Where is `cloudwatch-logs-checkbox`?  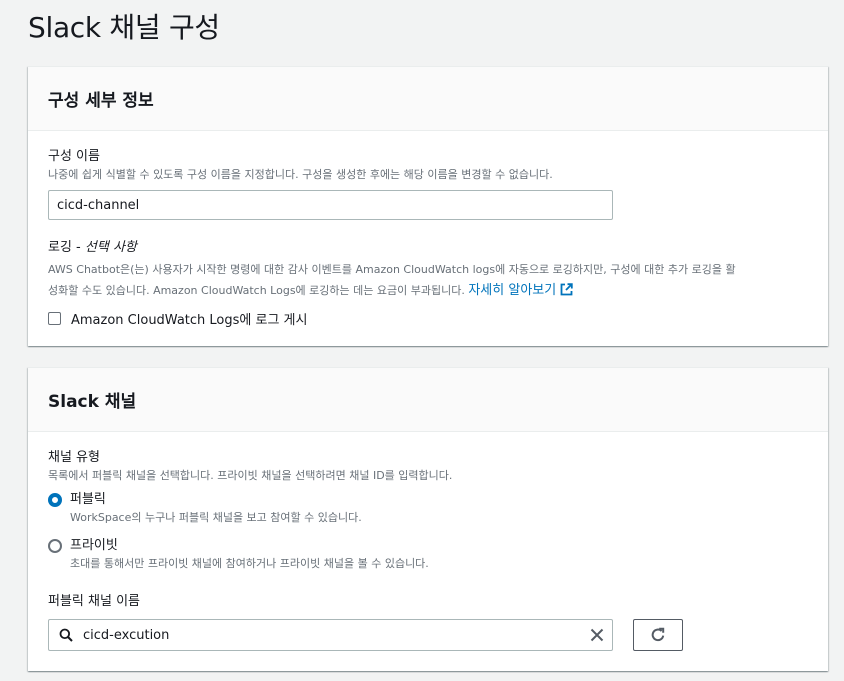
cloudwatch-logs-checkbox is located at coordinates (54, 318).